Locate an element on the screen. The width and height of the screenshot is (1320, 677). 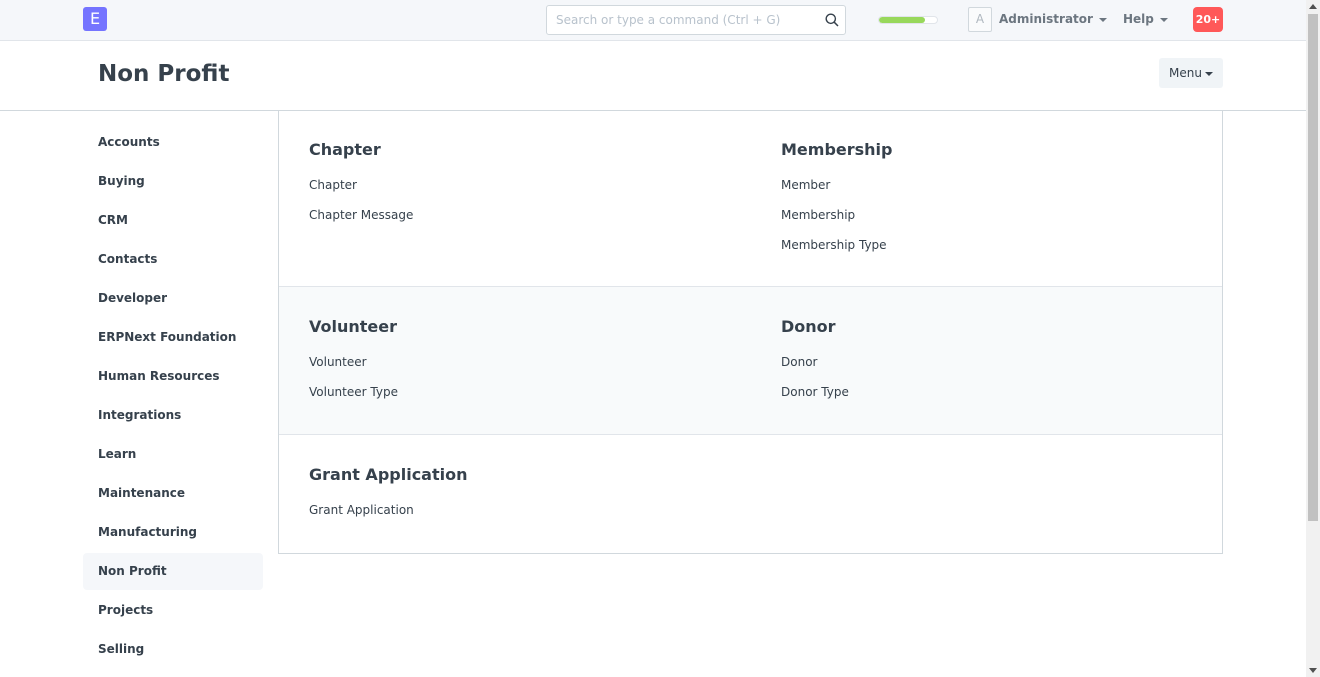
sidebar-item: Accounts is located at coordinates (173, 142).